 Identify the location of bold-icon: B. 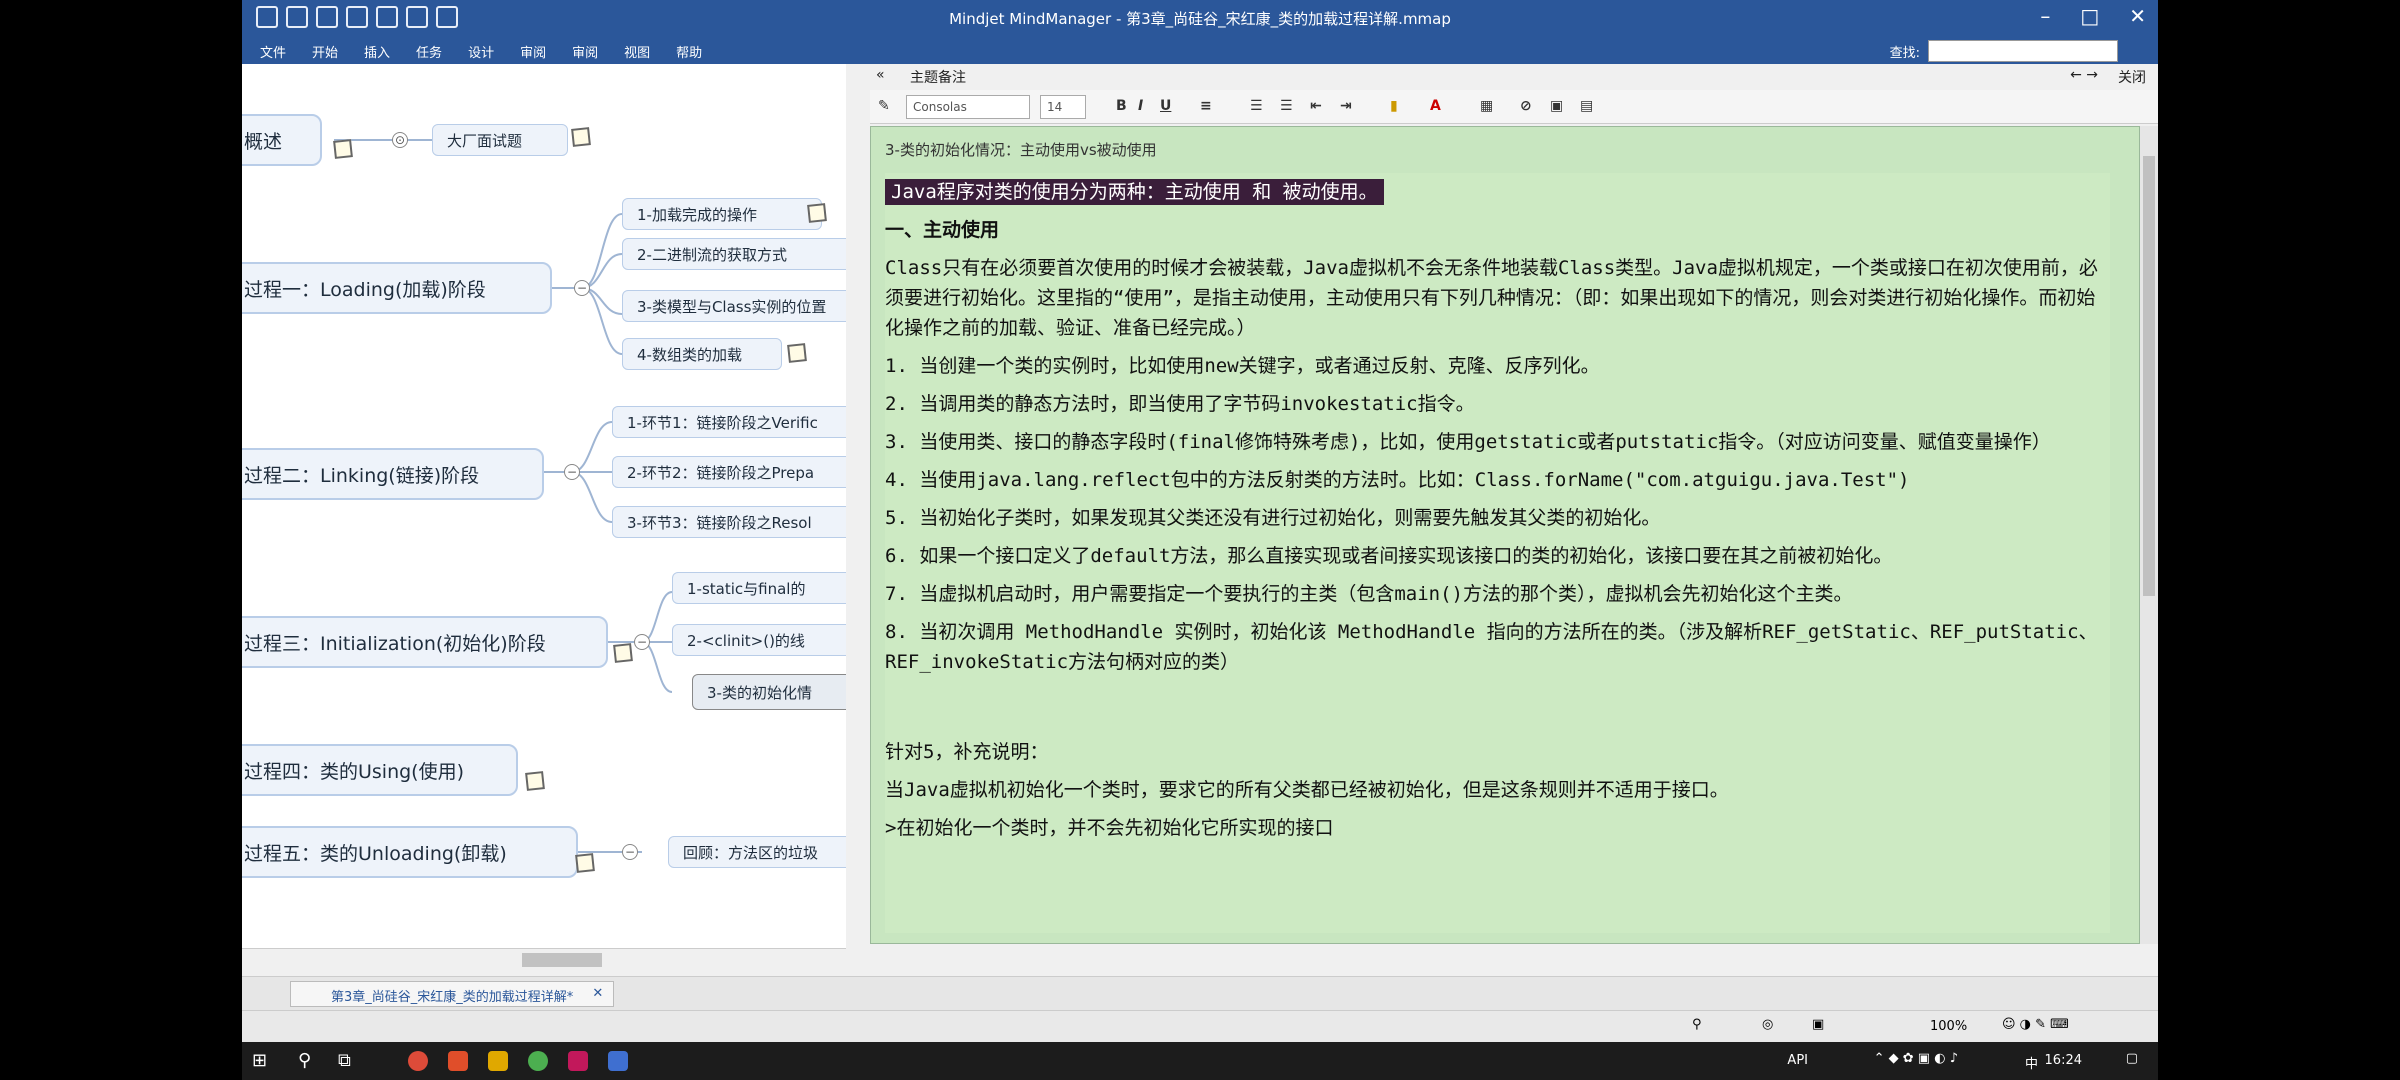
(1121, 106).